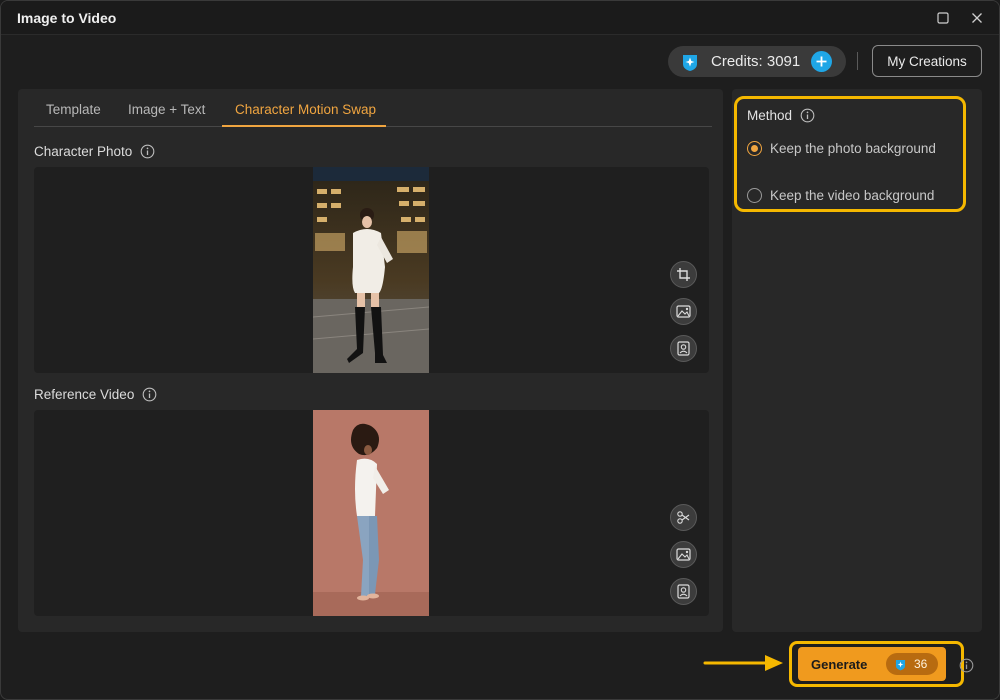 The image size is (1000, 700). I want to click on close-button, so click(977, 18).